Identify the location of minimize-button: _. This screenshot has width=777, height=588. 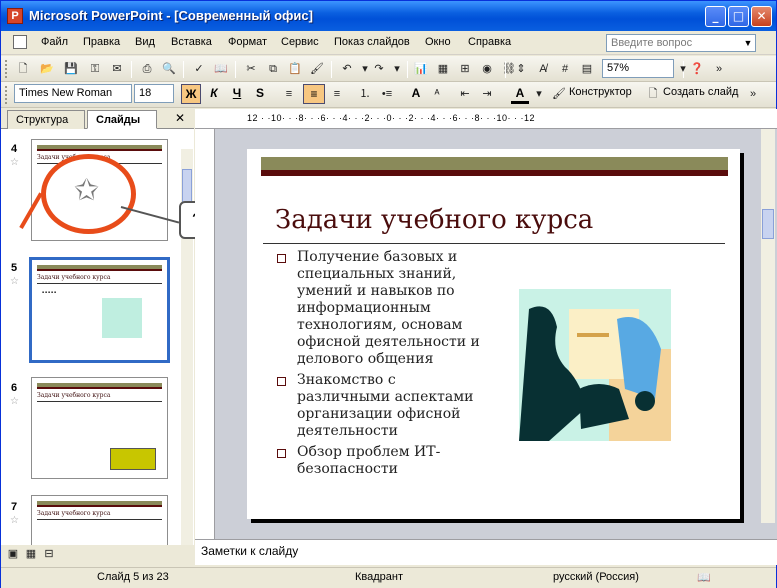
(715, 16).